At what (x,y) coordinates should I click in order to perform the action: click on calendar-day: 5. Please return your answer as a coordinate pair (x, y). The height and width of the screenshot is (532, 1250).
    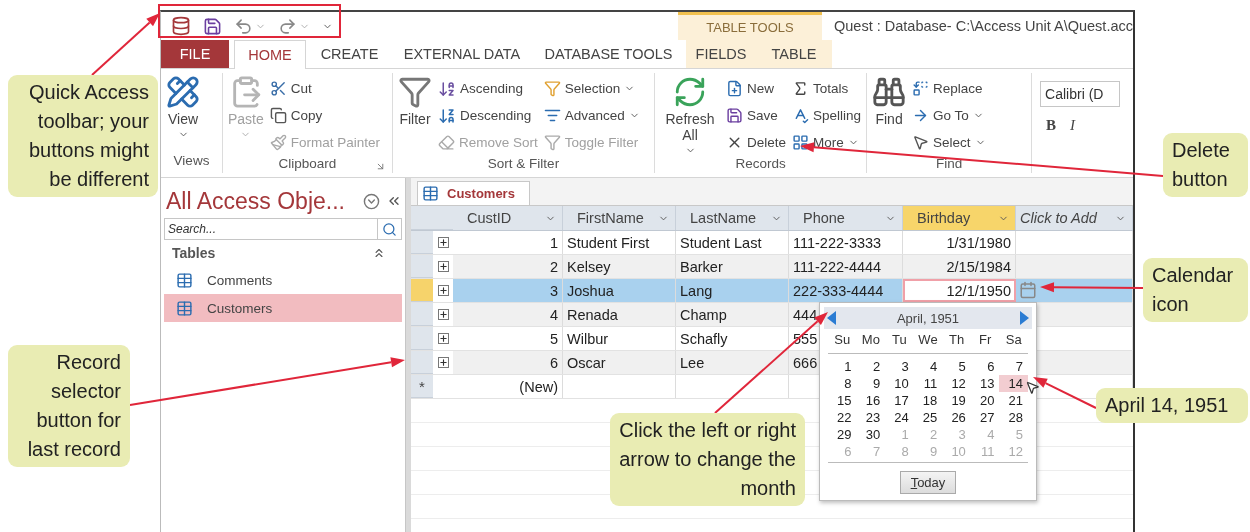
    Looking at the image, I should click on (956, 366).